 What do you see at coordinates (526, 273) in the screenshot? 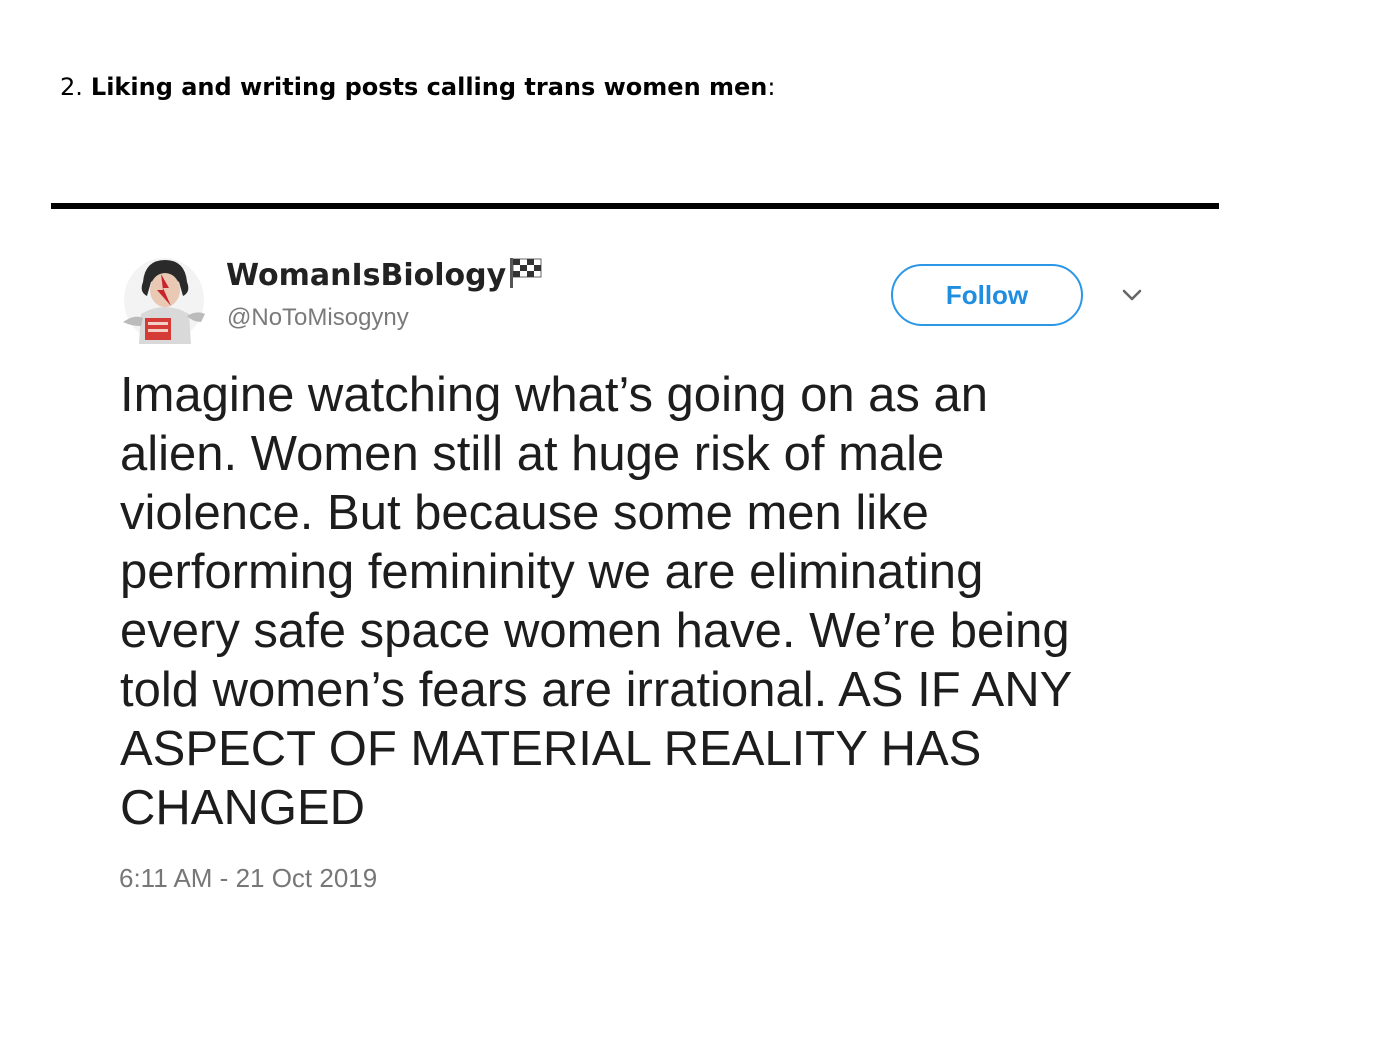
I see `checkered-flag-icon` at bounding box center [526, 273].